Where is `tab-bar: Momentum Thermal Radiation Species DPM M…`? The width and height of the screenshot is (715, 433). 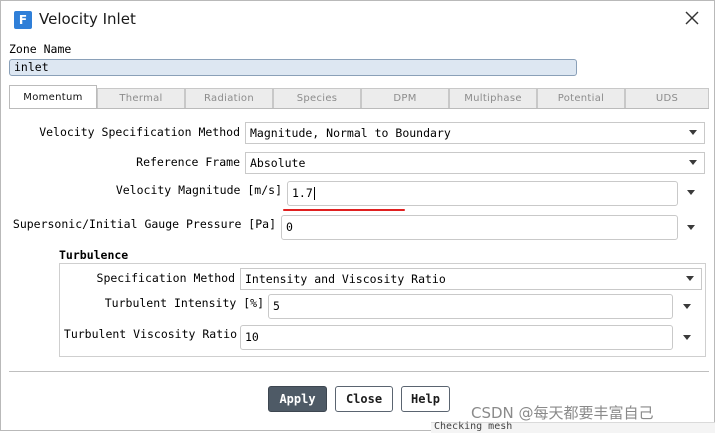 tab-bar: Momentum Thermal Radiation Species DPM M… is located at coordinates (359, 97).